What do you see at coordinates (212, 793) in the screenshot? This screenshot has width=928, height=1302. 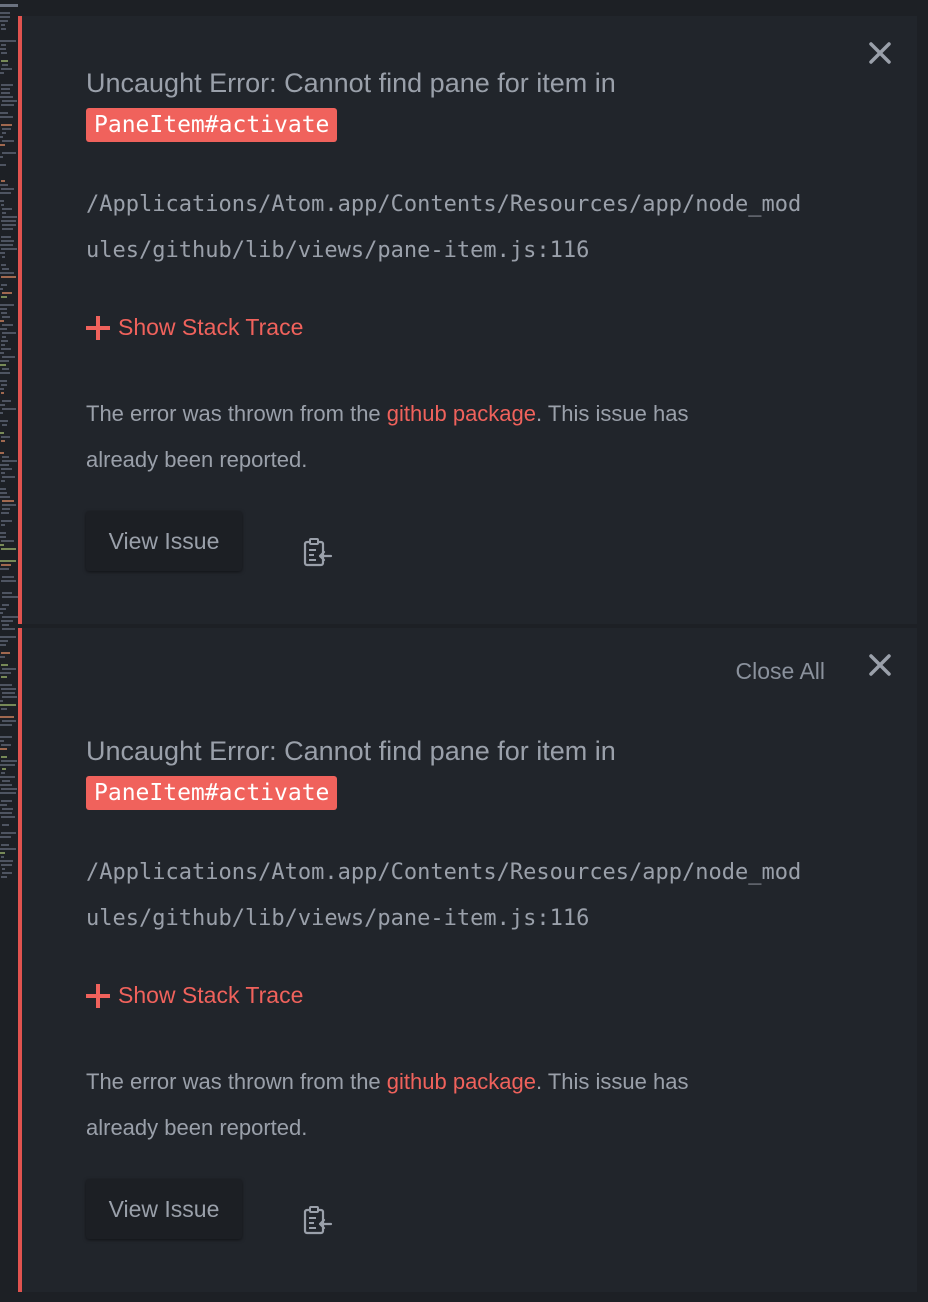 I see `error-code-badge: PaneItem#activate` at bounding box center [212, 793].